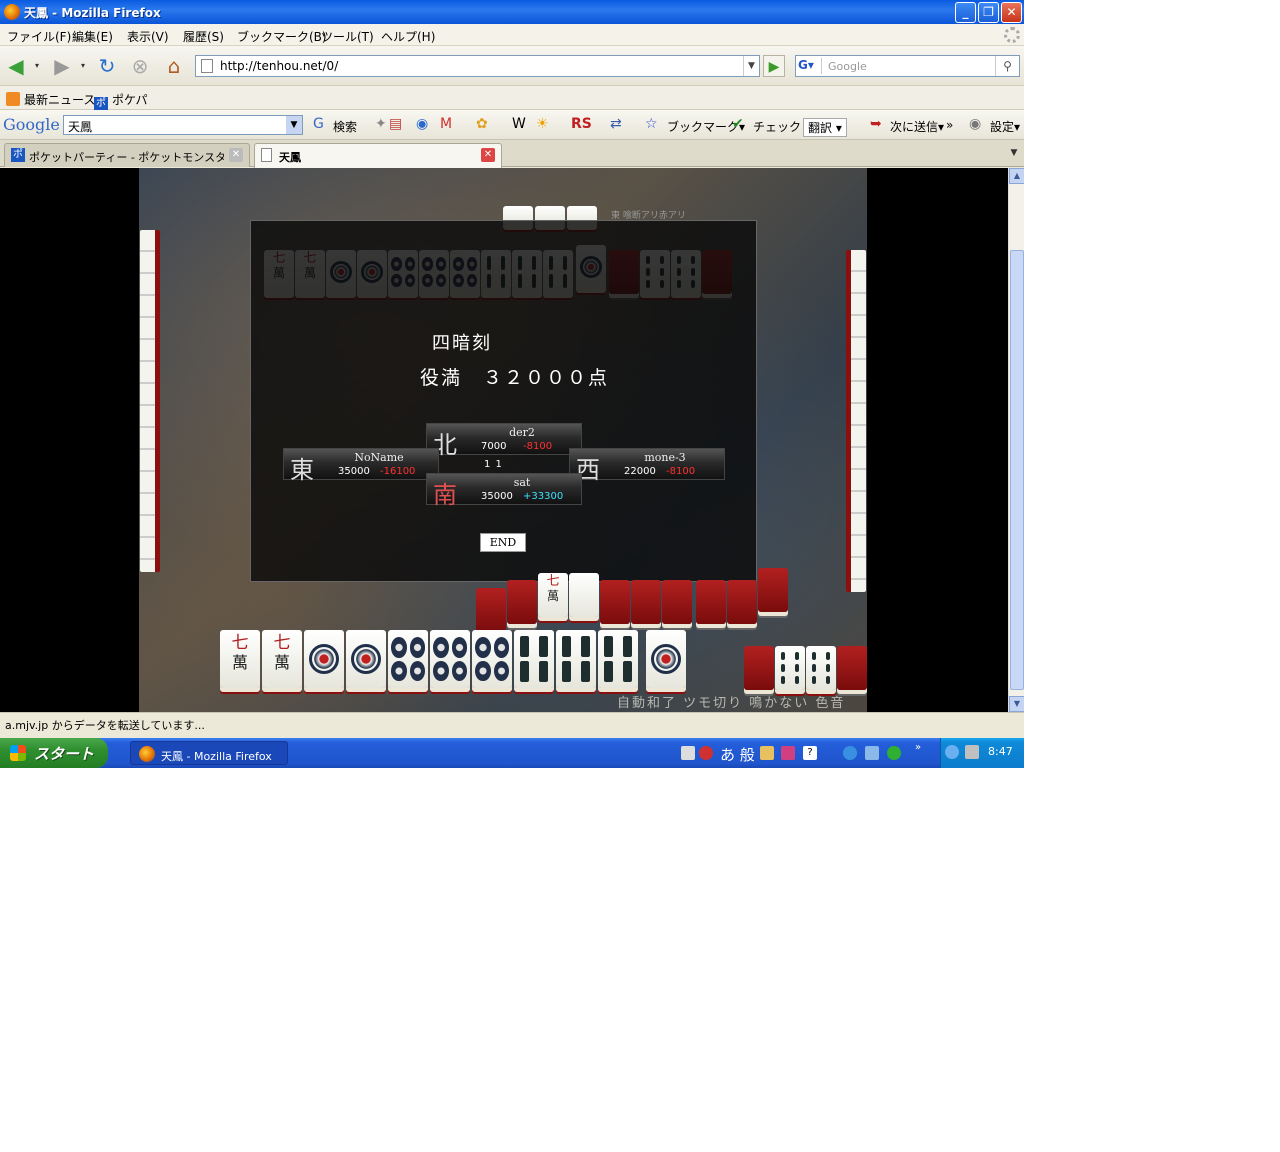 This screenshot has height=1152, width=1280. I want to click on rss-reader-icon: RS, so click(581, 124).